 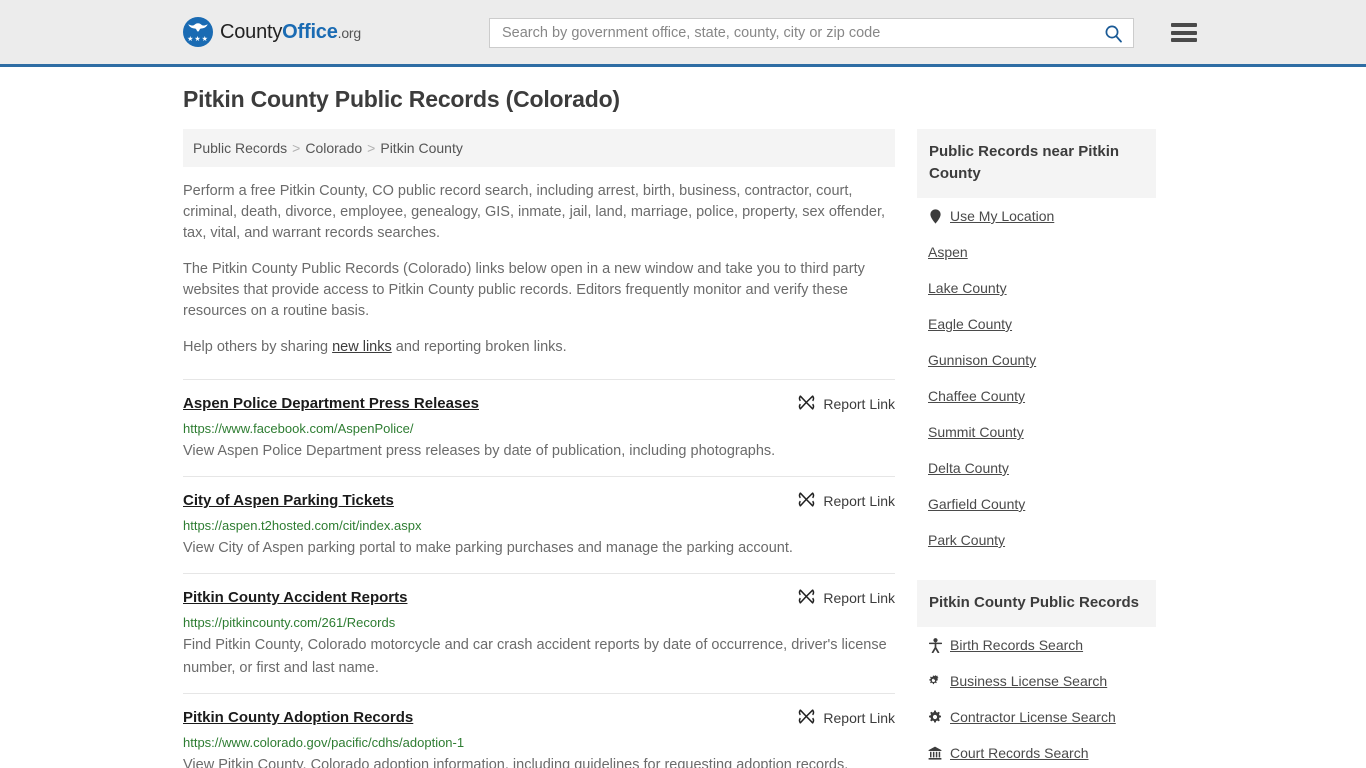 I want to click on sidebar-link: Court Records Search, so click(x=1036, y=751).